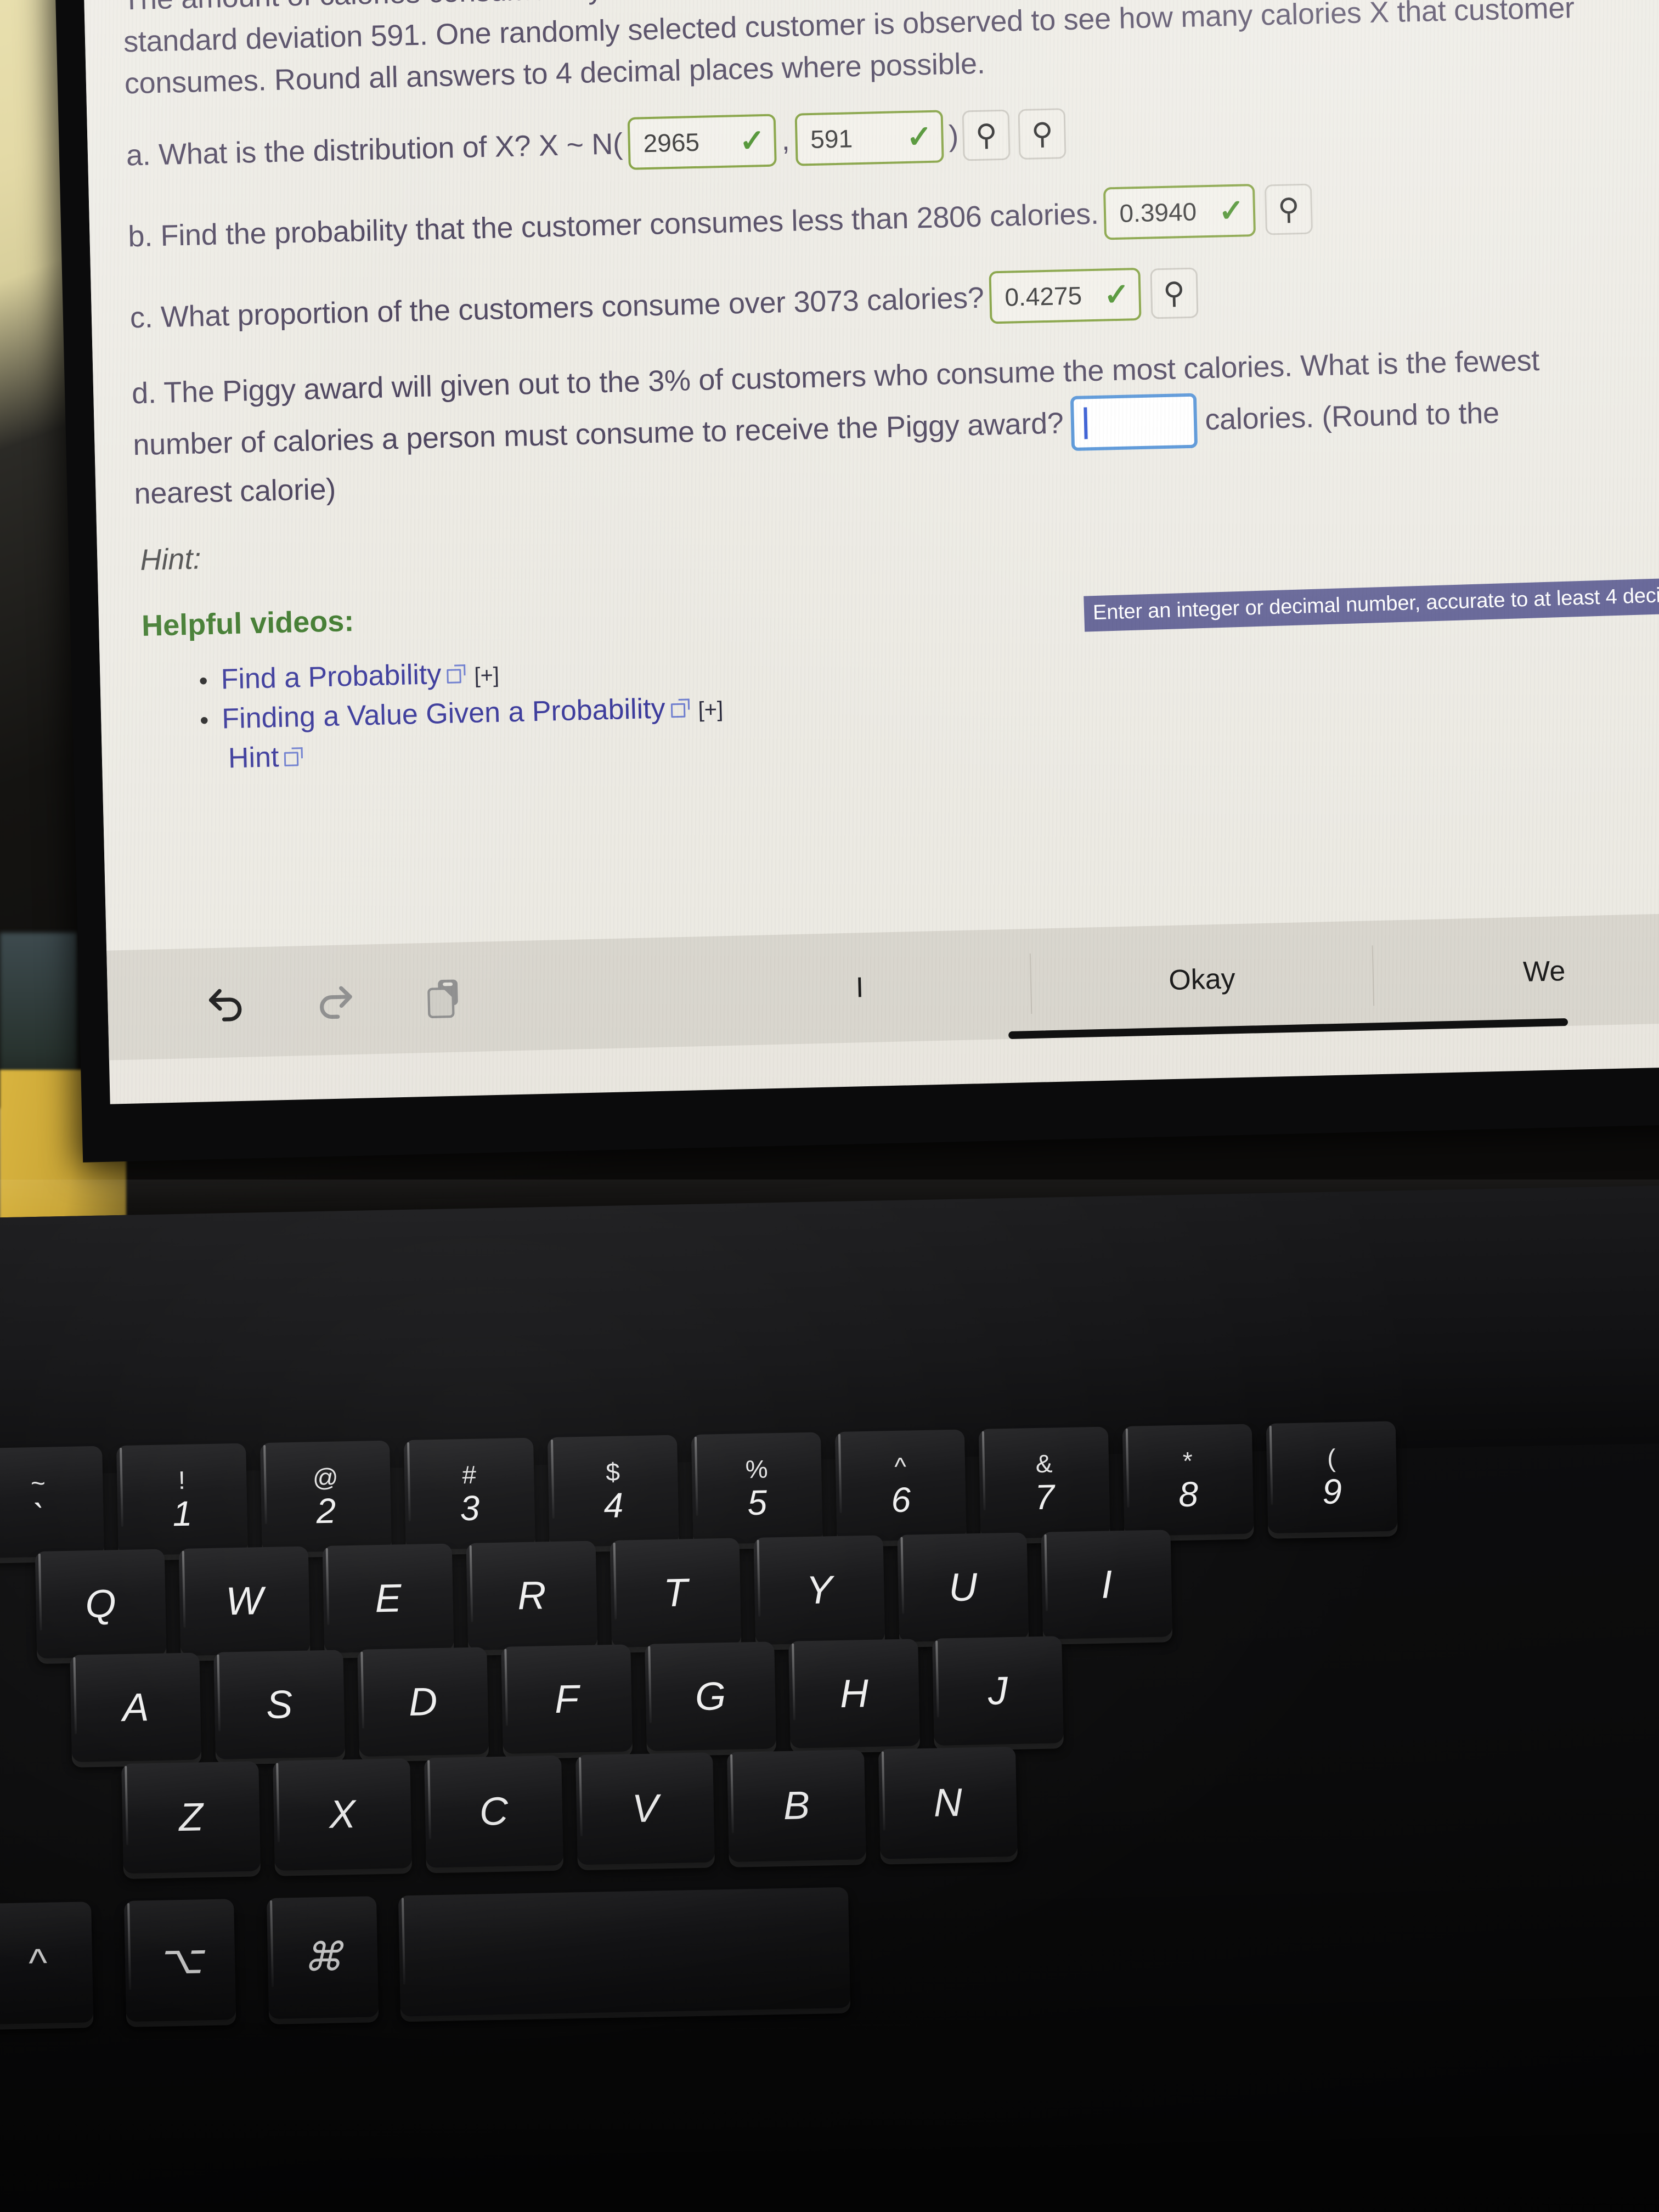 Image resolution: width=1659 pixels, height=2212 pixels. What do you see at coordinates (1044, 1464) in the screenshot?
I see `key-shift-label: &` at bounding box center [1044, 1464].